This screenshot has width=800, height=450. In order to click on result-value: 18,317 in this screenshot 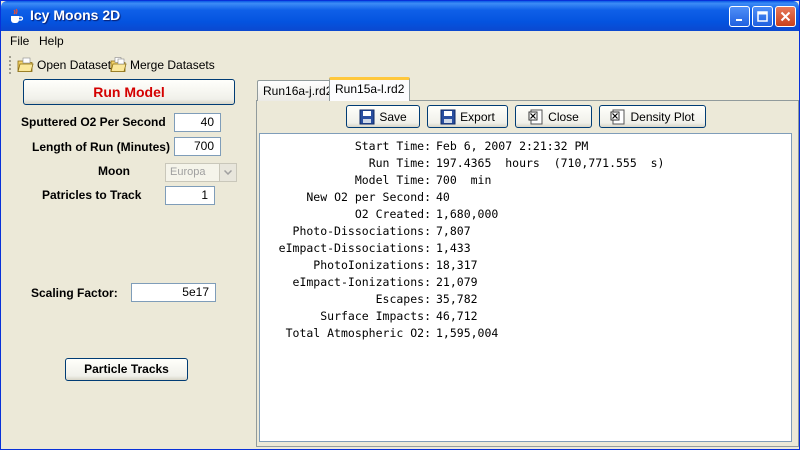, I will do `click(457, 265)`.